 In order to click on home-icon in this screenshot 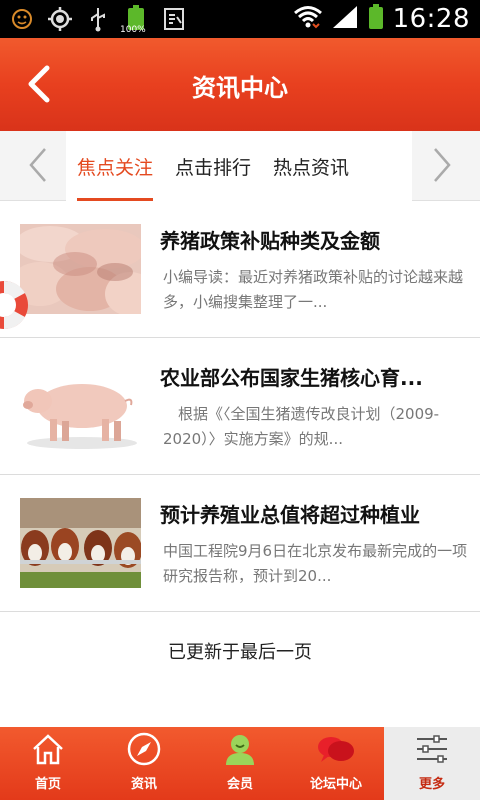, I will do `click(48, 749)`.